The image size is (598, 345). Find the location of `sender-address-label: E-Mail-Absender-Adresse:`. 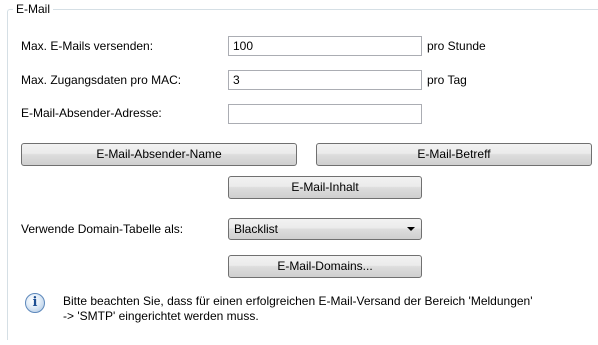

sender-address-label: E-Mail-Absender-Adresse: is located at coordinates (91, 113).